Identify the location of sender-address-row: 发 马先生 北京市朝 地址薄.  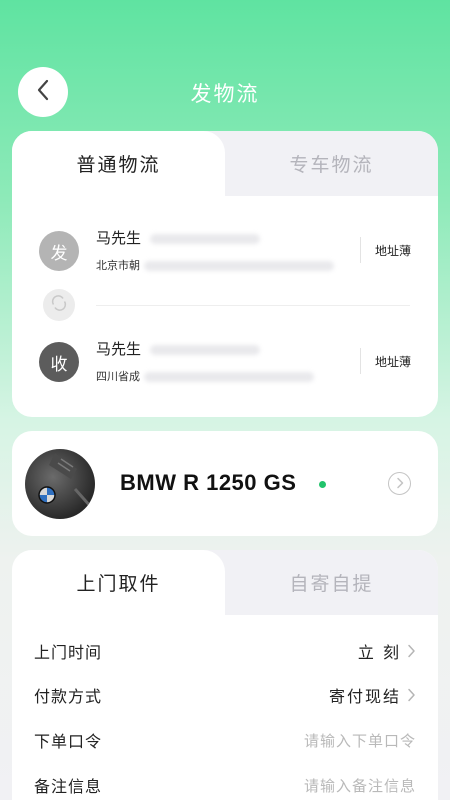
(225, 250).